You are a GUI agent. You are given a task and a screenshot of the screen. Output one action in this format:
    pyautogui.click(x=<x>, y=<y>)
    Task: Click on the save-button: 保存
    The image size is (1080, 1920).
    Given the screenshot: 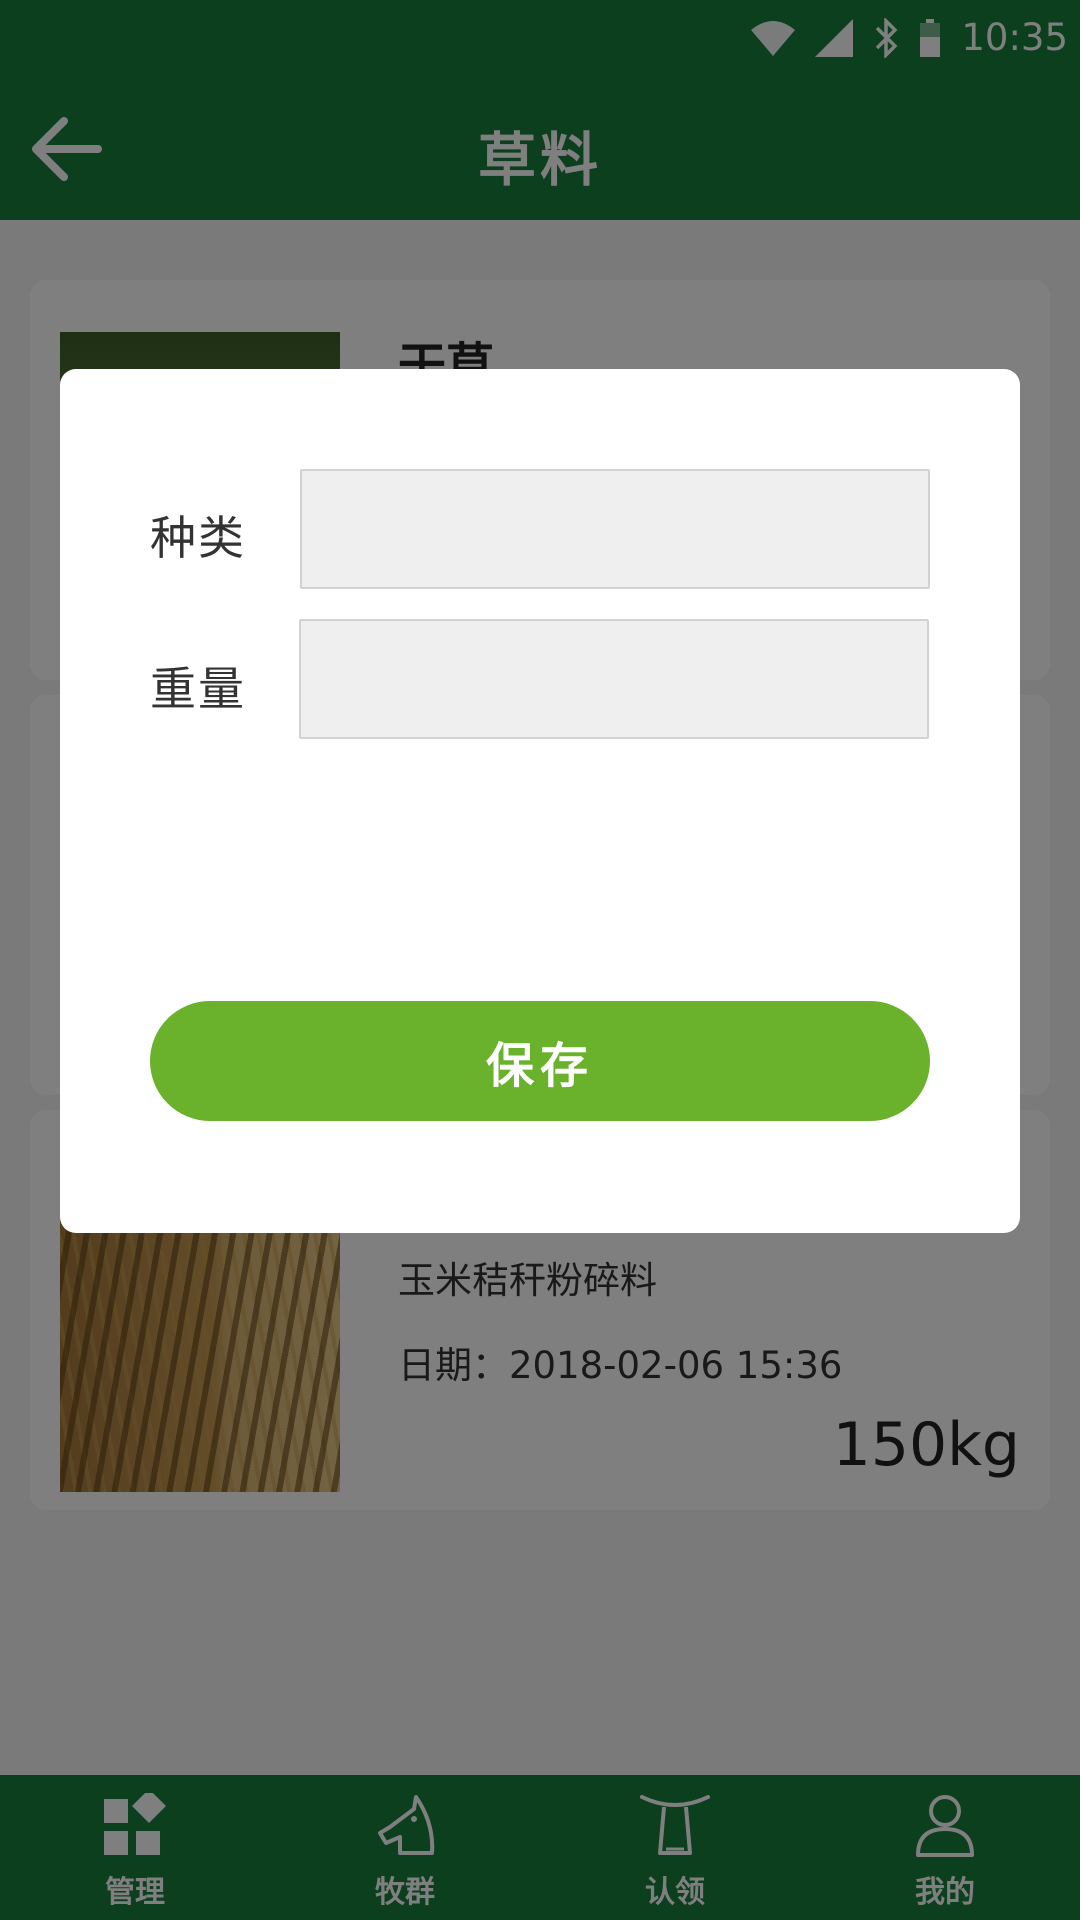 What is the action you would take?
    pyautogui.click(x=540, y=1061)
    